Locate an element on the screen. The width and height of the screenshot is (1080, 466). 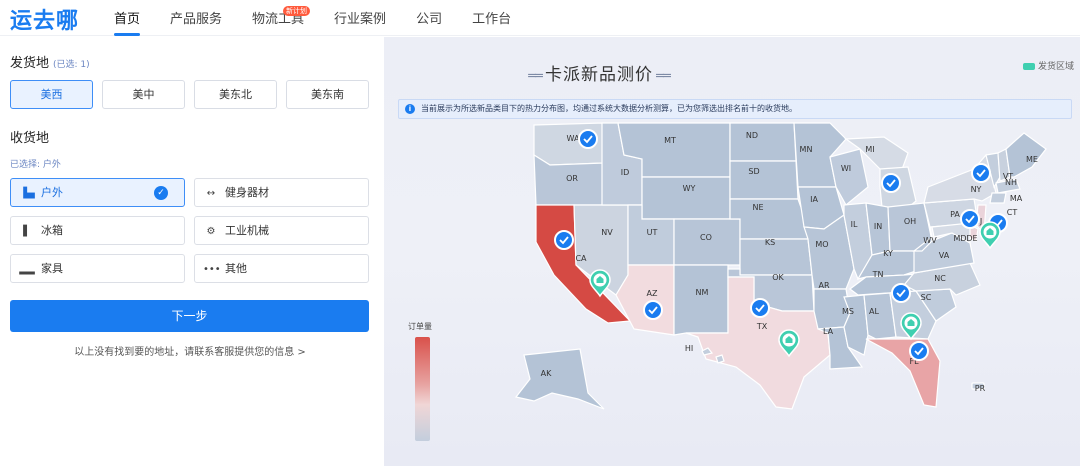
check-icon: ✓ is located at coordinates (161, 193).